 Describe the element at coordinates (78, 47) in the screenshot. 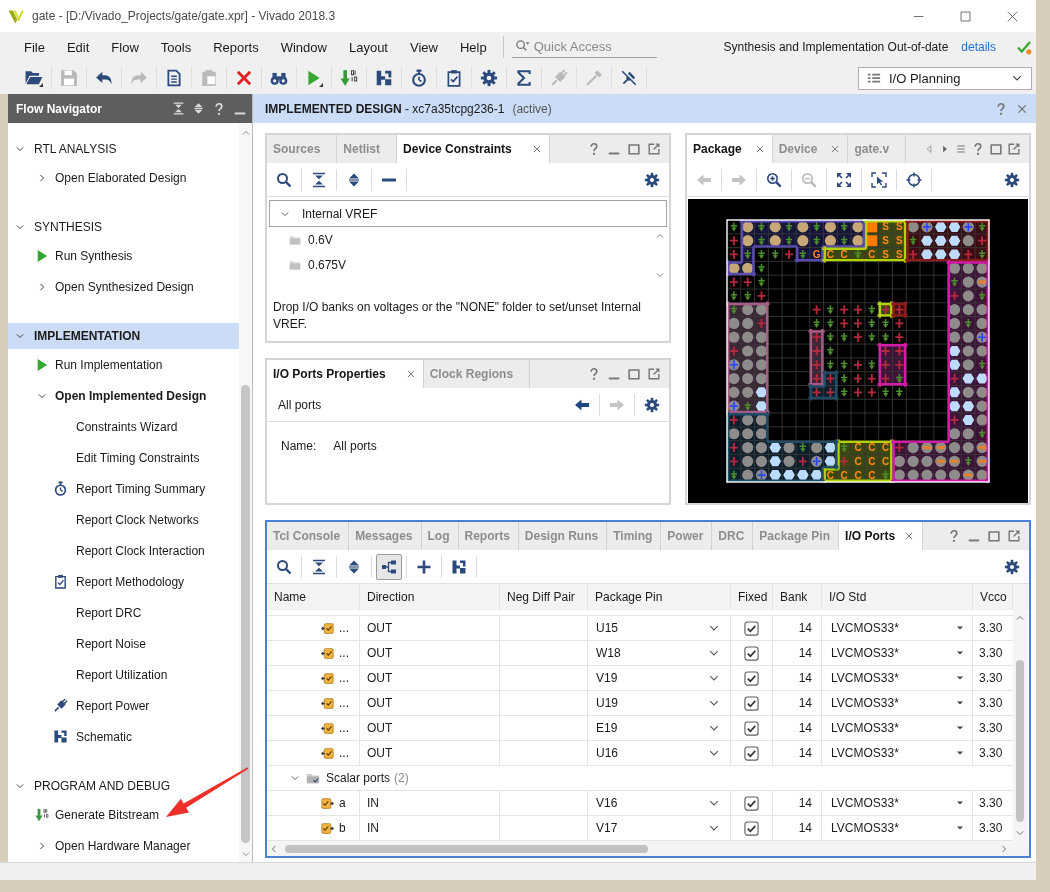

I see `menu-item: Edit` at that location.